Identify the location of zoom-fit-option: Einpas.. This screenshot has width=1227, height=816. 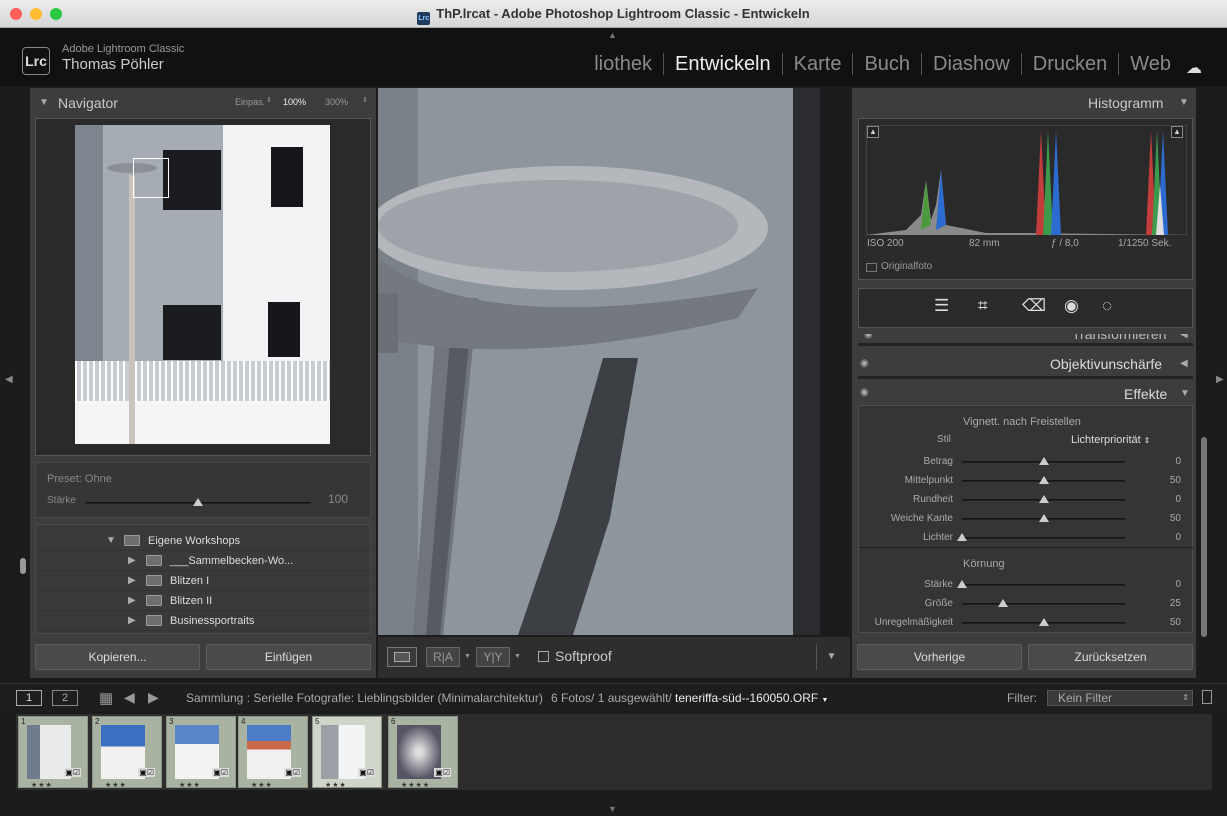
(250, 102).